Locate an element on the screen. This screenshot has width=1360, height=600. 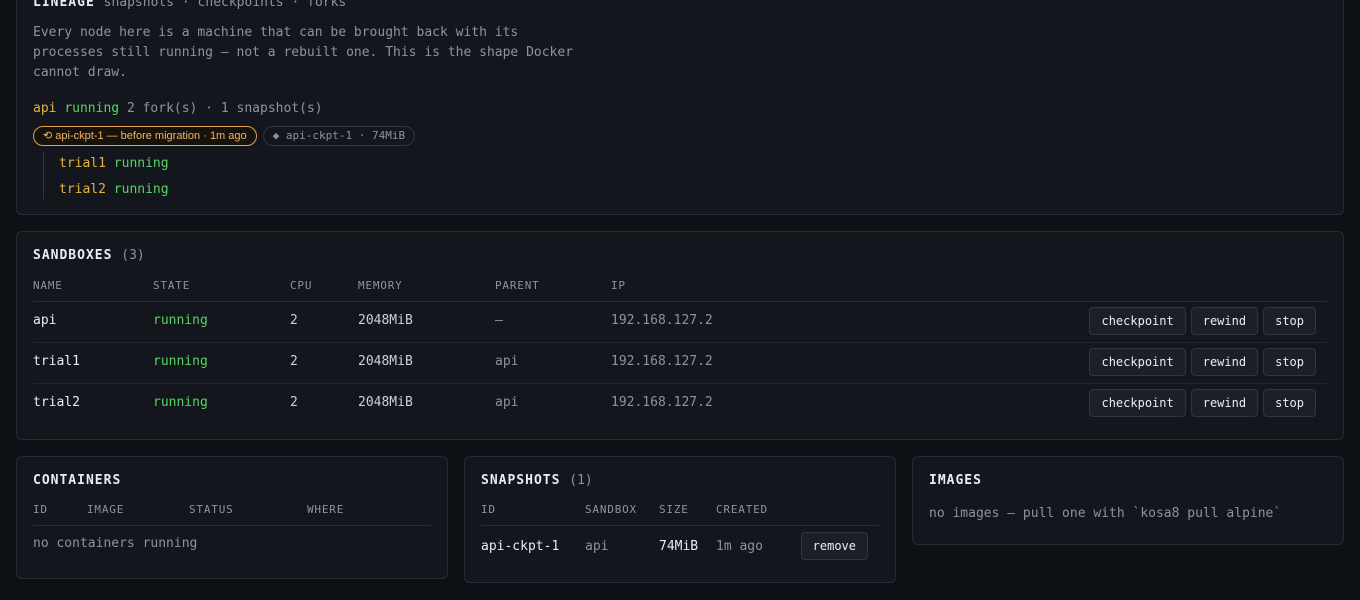
containers-table-header: ID IMAGE STATUS WHERE is located at coordinates (232, 514).